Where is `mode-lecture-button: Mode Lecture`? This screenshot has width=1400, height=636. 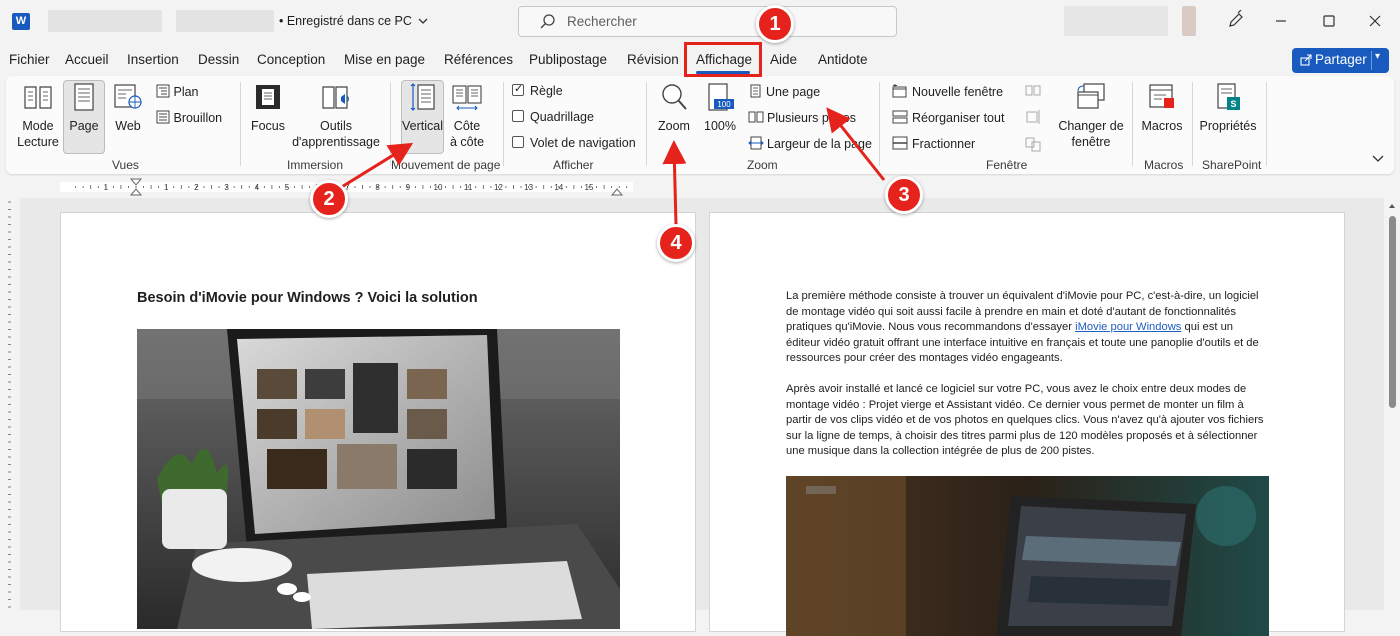
mode-lecture-button: Mode Lecture is located at coordinates (38, 116).